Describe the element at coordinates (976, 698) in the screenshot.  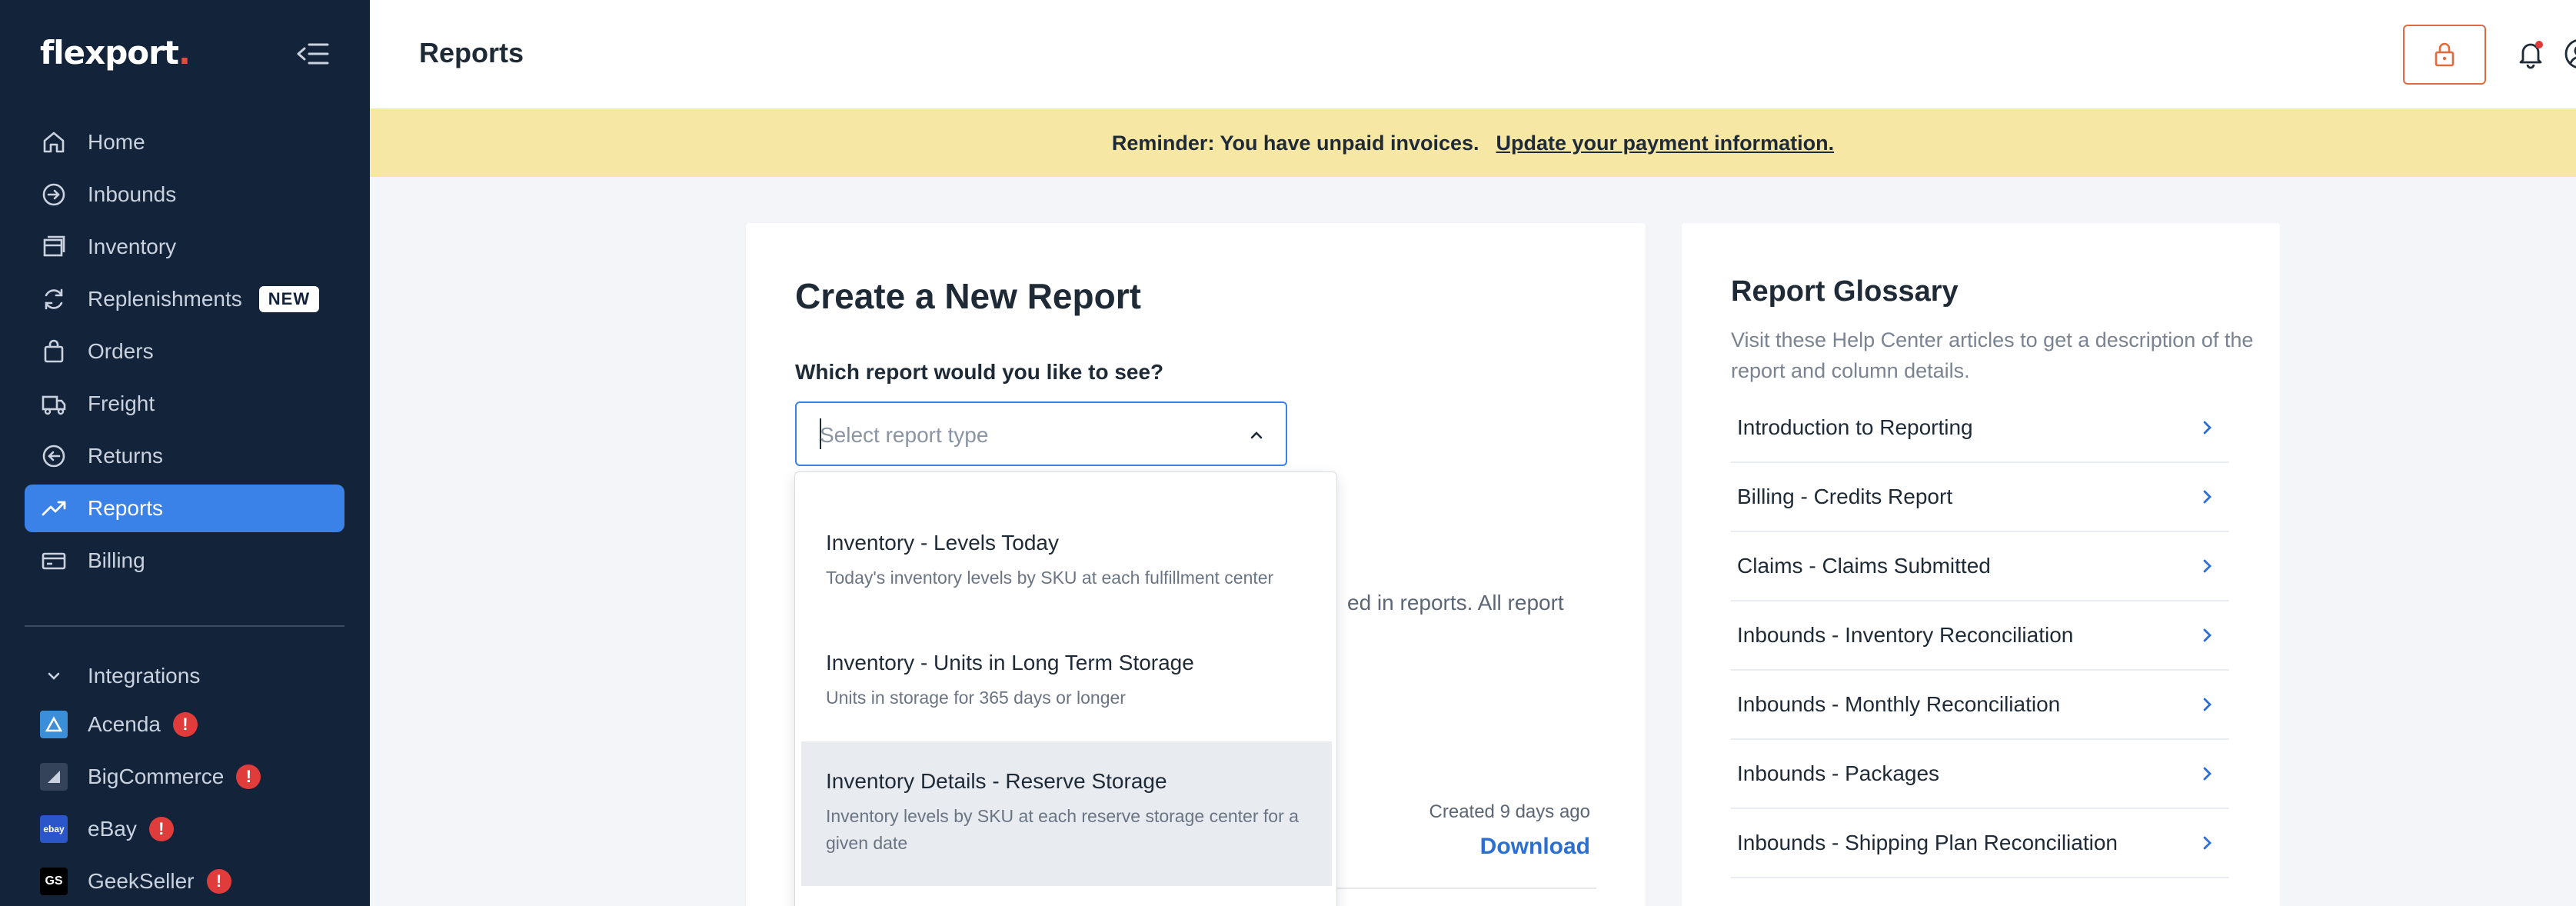
I see `option-description: Units in storage for 365 days or longer` at that location.